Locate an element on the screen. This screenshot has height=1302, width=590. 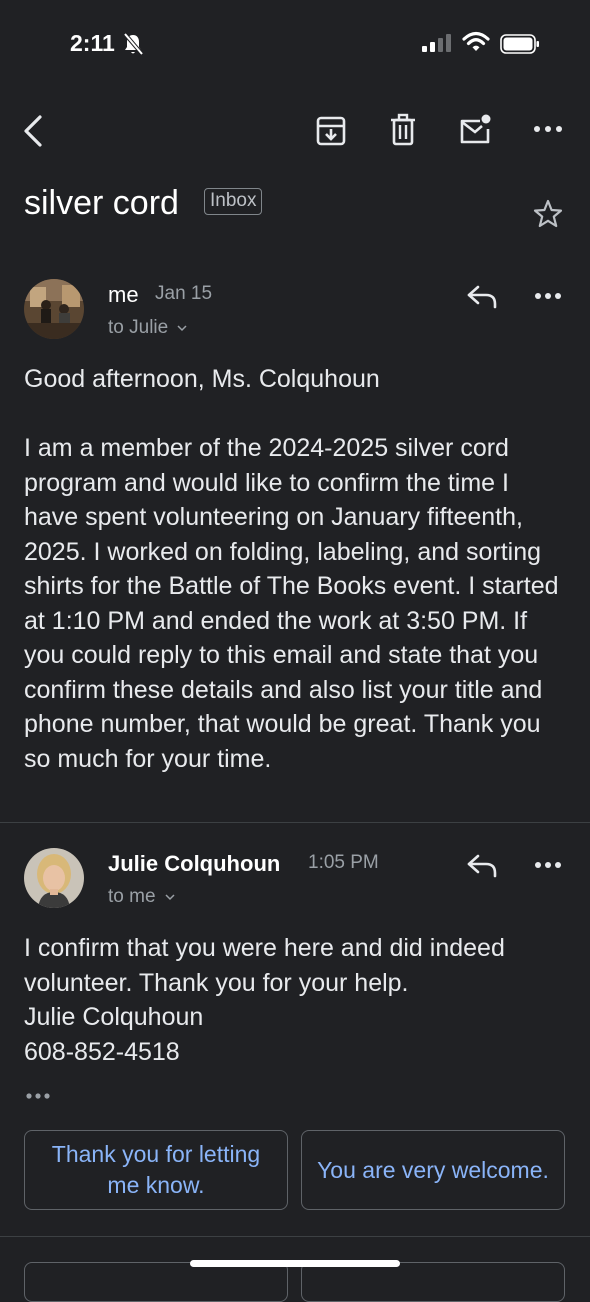
smart-reply-label: You are very welcome. is located at coordinates (433, 1169).